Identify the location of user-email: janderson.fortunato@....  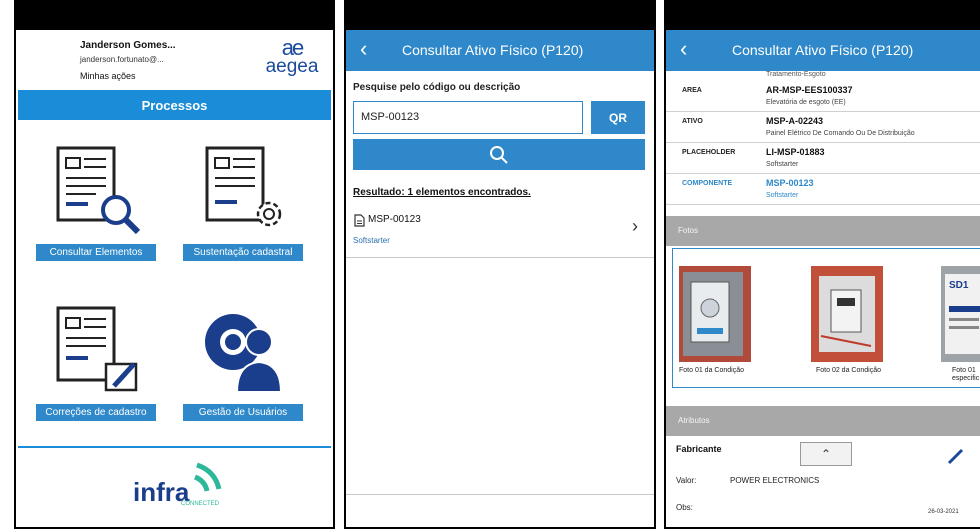
(122, 59).